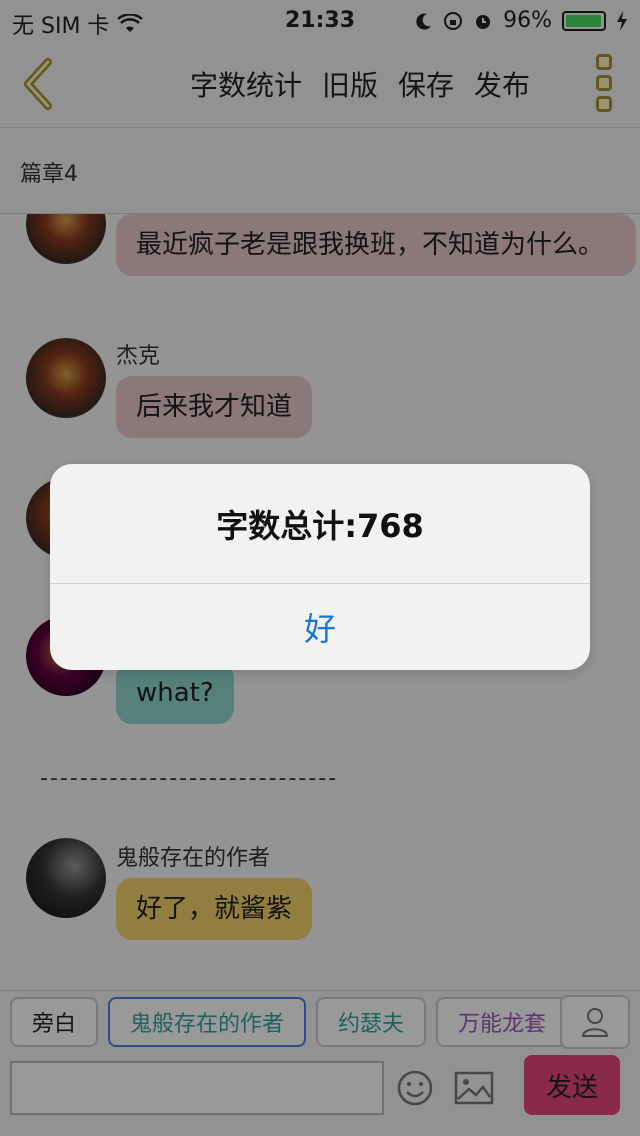  I want to click on alert-message: 字数总计:768, so click(320, 524).